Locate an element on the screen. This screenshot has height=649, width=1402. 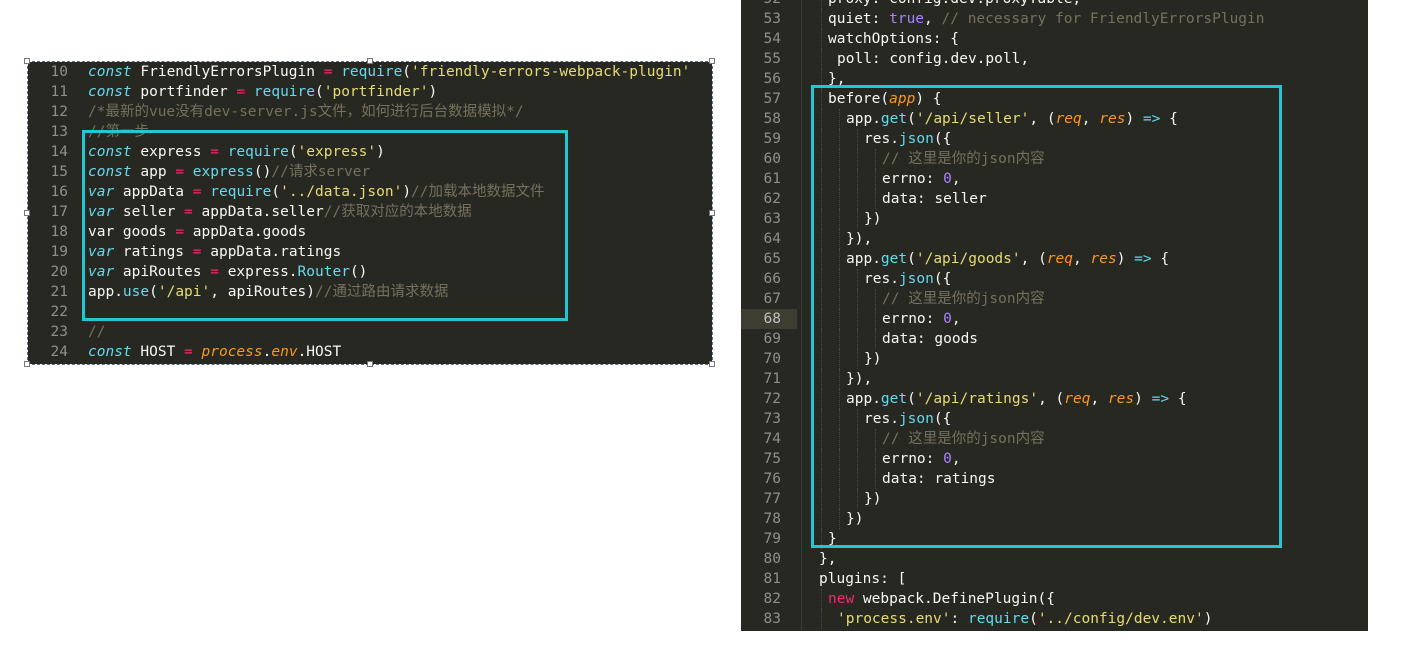
code-line: 52 proxy: config.dev.proxyTable, is located at coordinates (1054, 4).